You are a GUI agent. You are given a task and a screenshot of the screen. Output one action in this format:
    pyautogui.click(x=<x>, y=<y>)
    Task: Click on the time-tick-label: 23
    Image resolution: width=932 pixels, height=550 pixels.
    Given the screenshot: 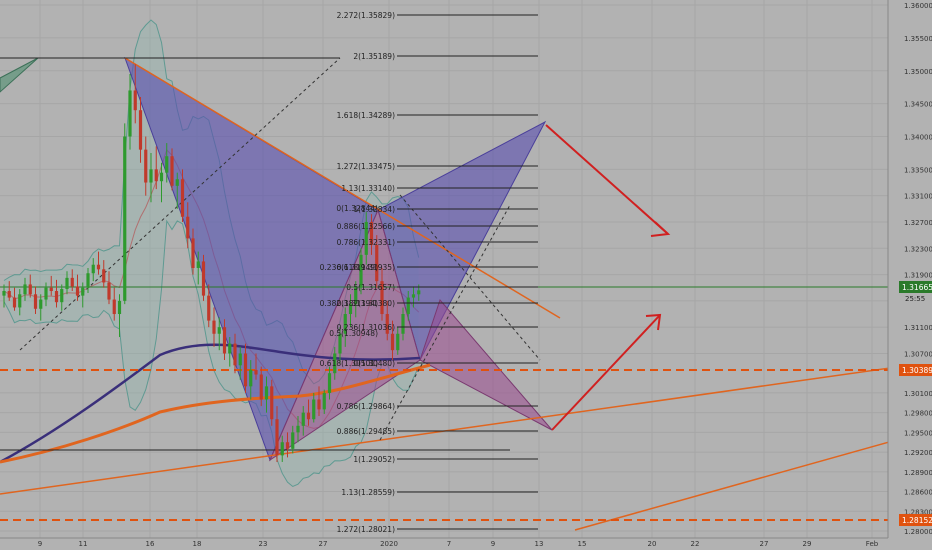 What is the action you would take?
    pyautogui.click(x=263, y=544)
    